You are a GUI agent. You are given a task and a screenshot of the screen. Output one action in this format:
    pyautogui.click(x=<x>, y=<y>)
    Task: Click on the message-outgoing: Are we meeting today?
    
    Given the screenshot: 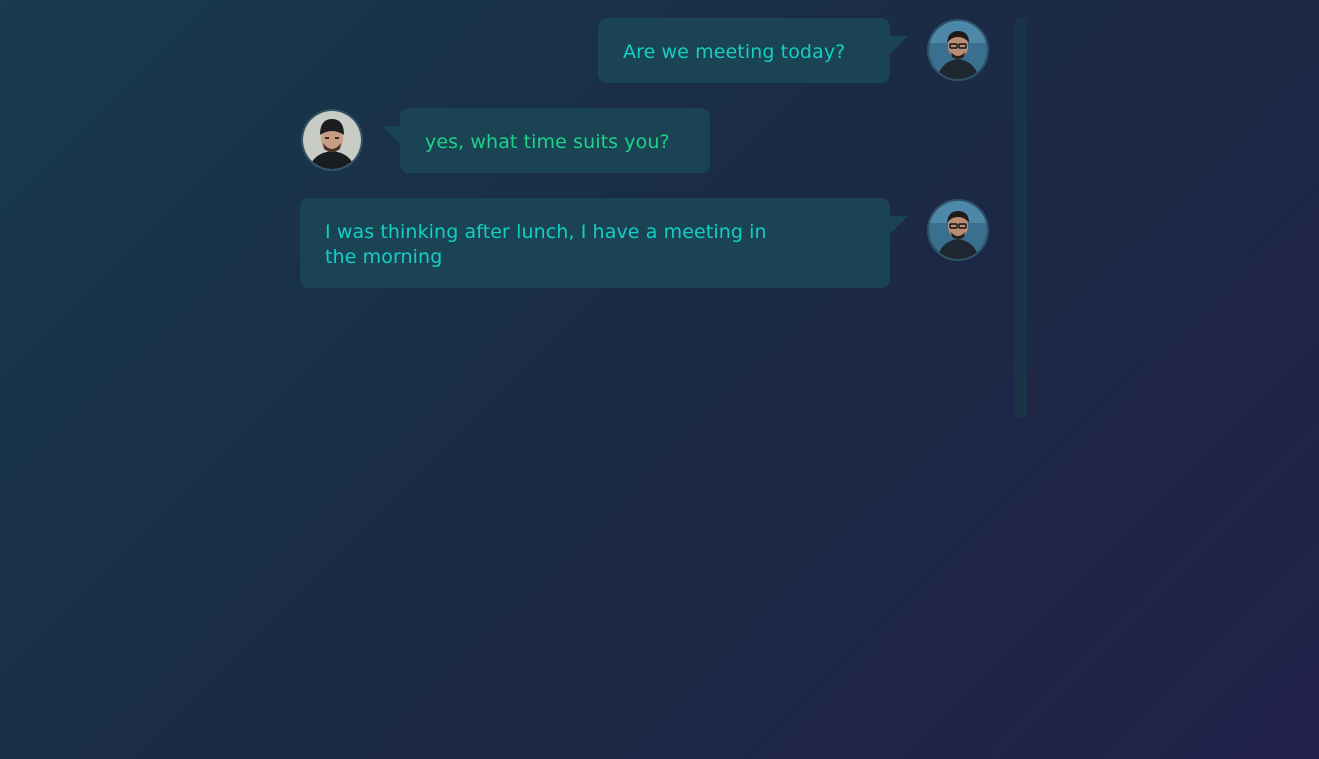 What is the action you would take?
    pyautogui.click(x=645, y=51)
    